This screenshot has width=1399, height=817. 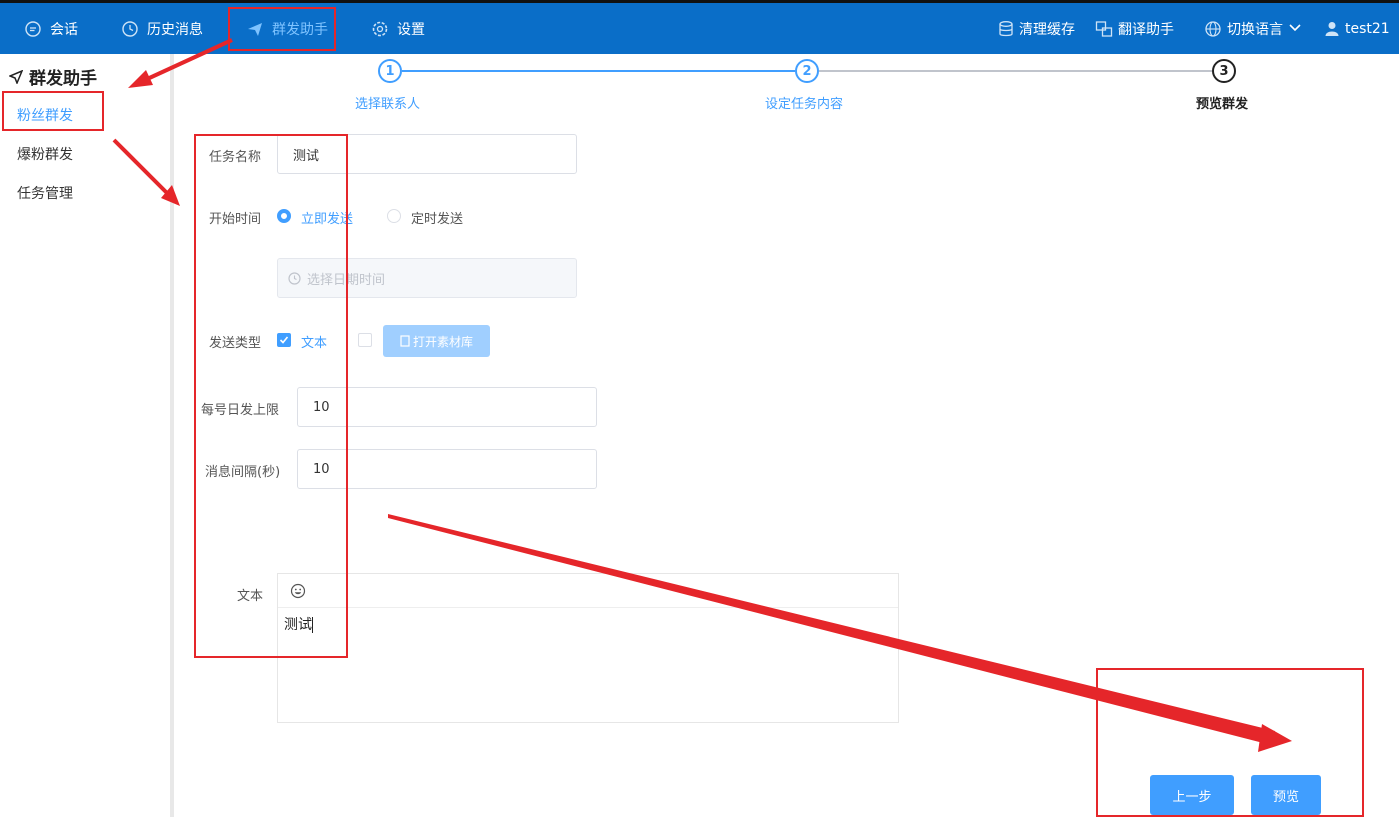 I want to click on text-cursor, so click(x=312, y=625).